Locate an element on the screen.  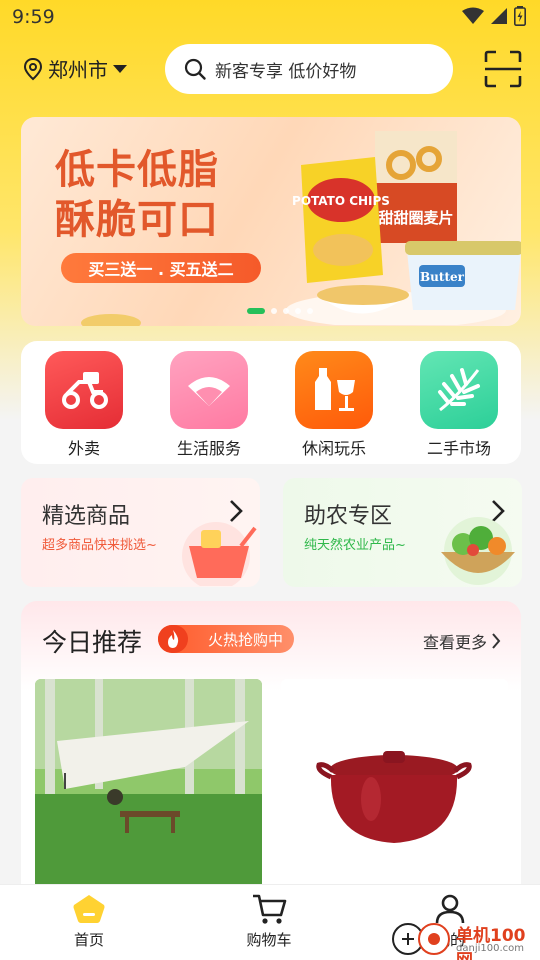
scan-icon is located at coordinates (503, 69).